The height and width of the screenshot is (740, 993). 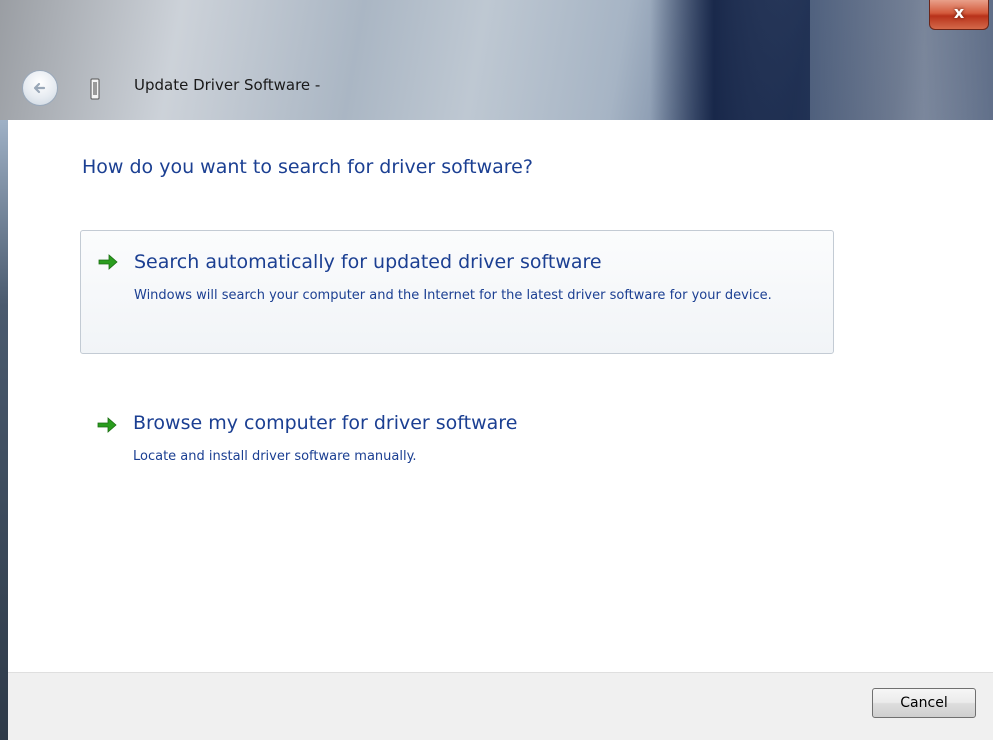 What do you see at coordinates (924, 703) in the screenshot?
I see `cancel-button: Cancel` at bounding box center [924, 703].